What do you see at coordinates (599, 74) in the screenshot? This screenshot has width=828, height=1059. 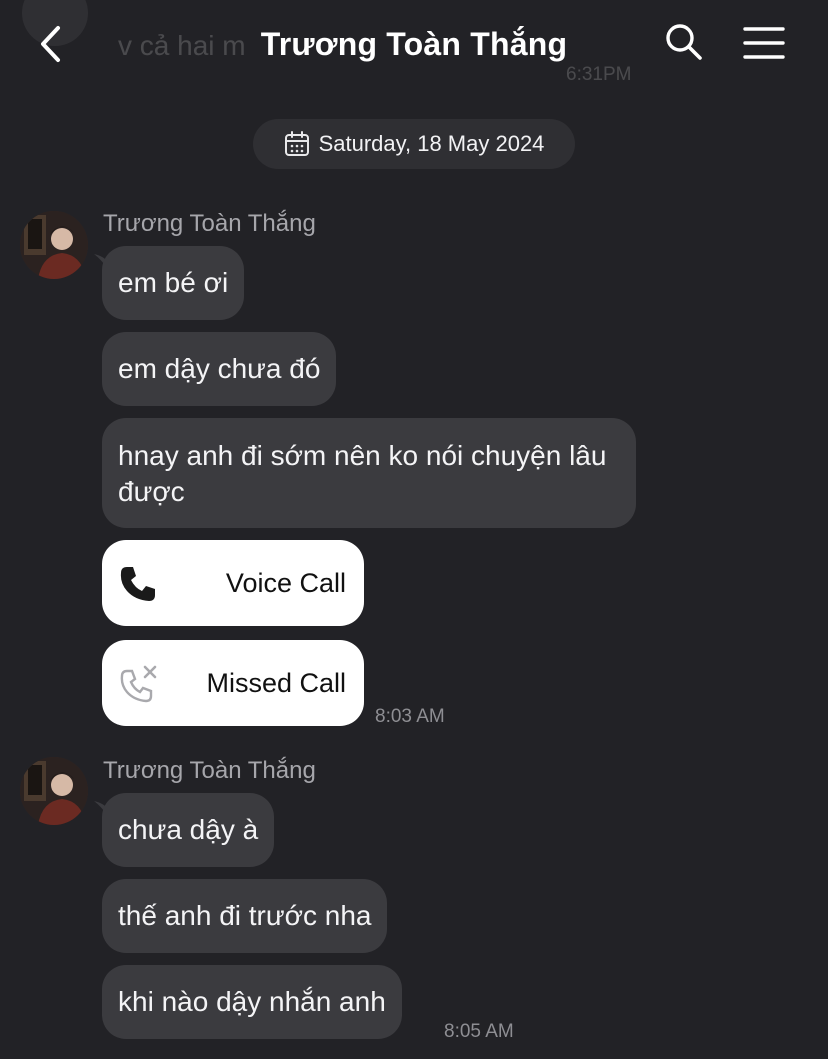 I see `preview-time: 6:31PM` at bounding box center [599, 74].